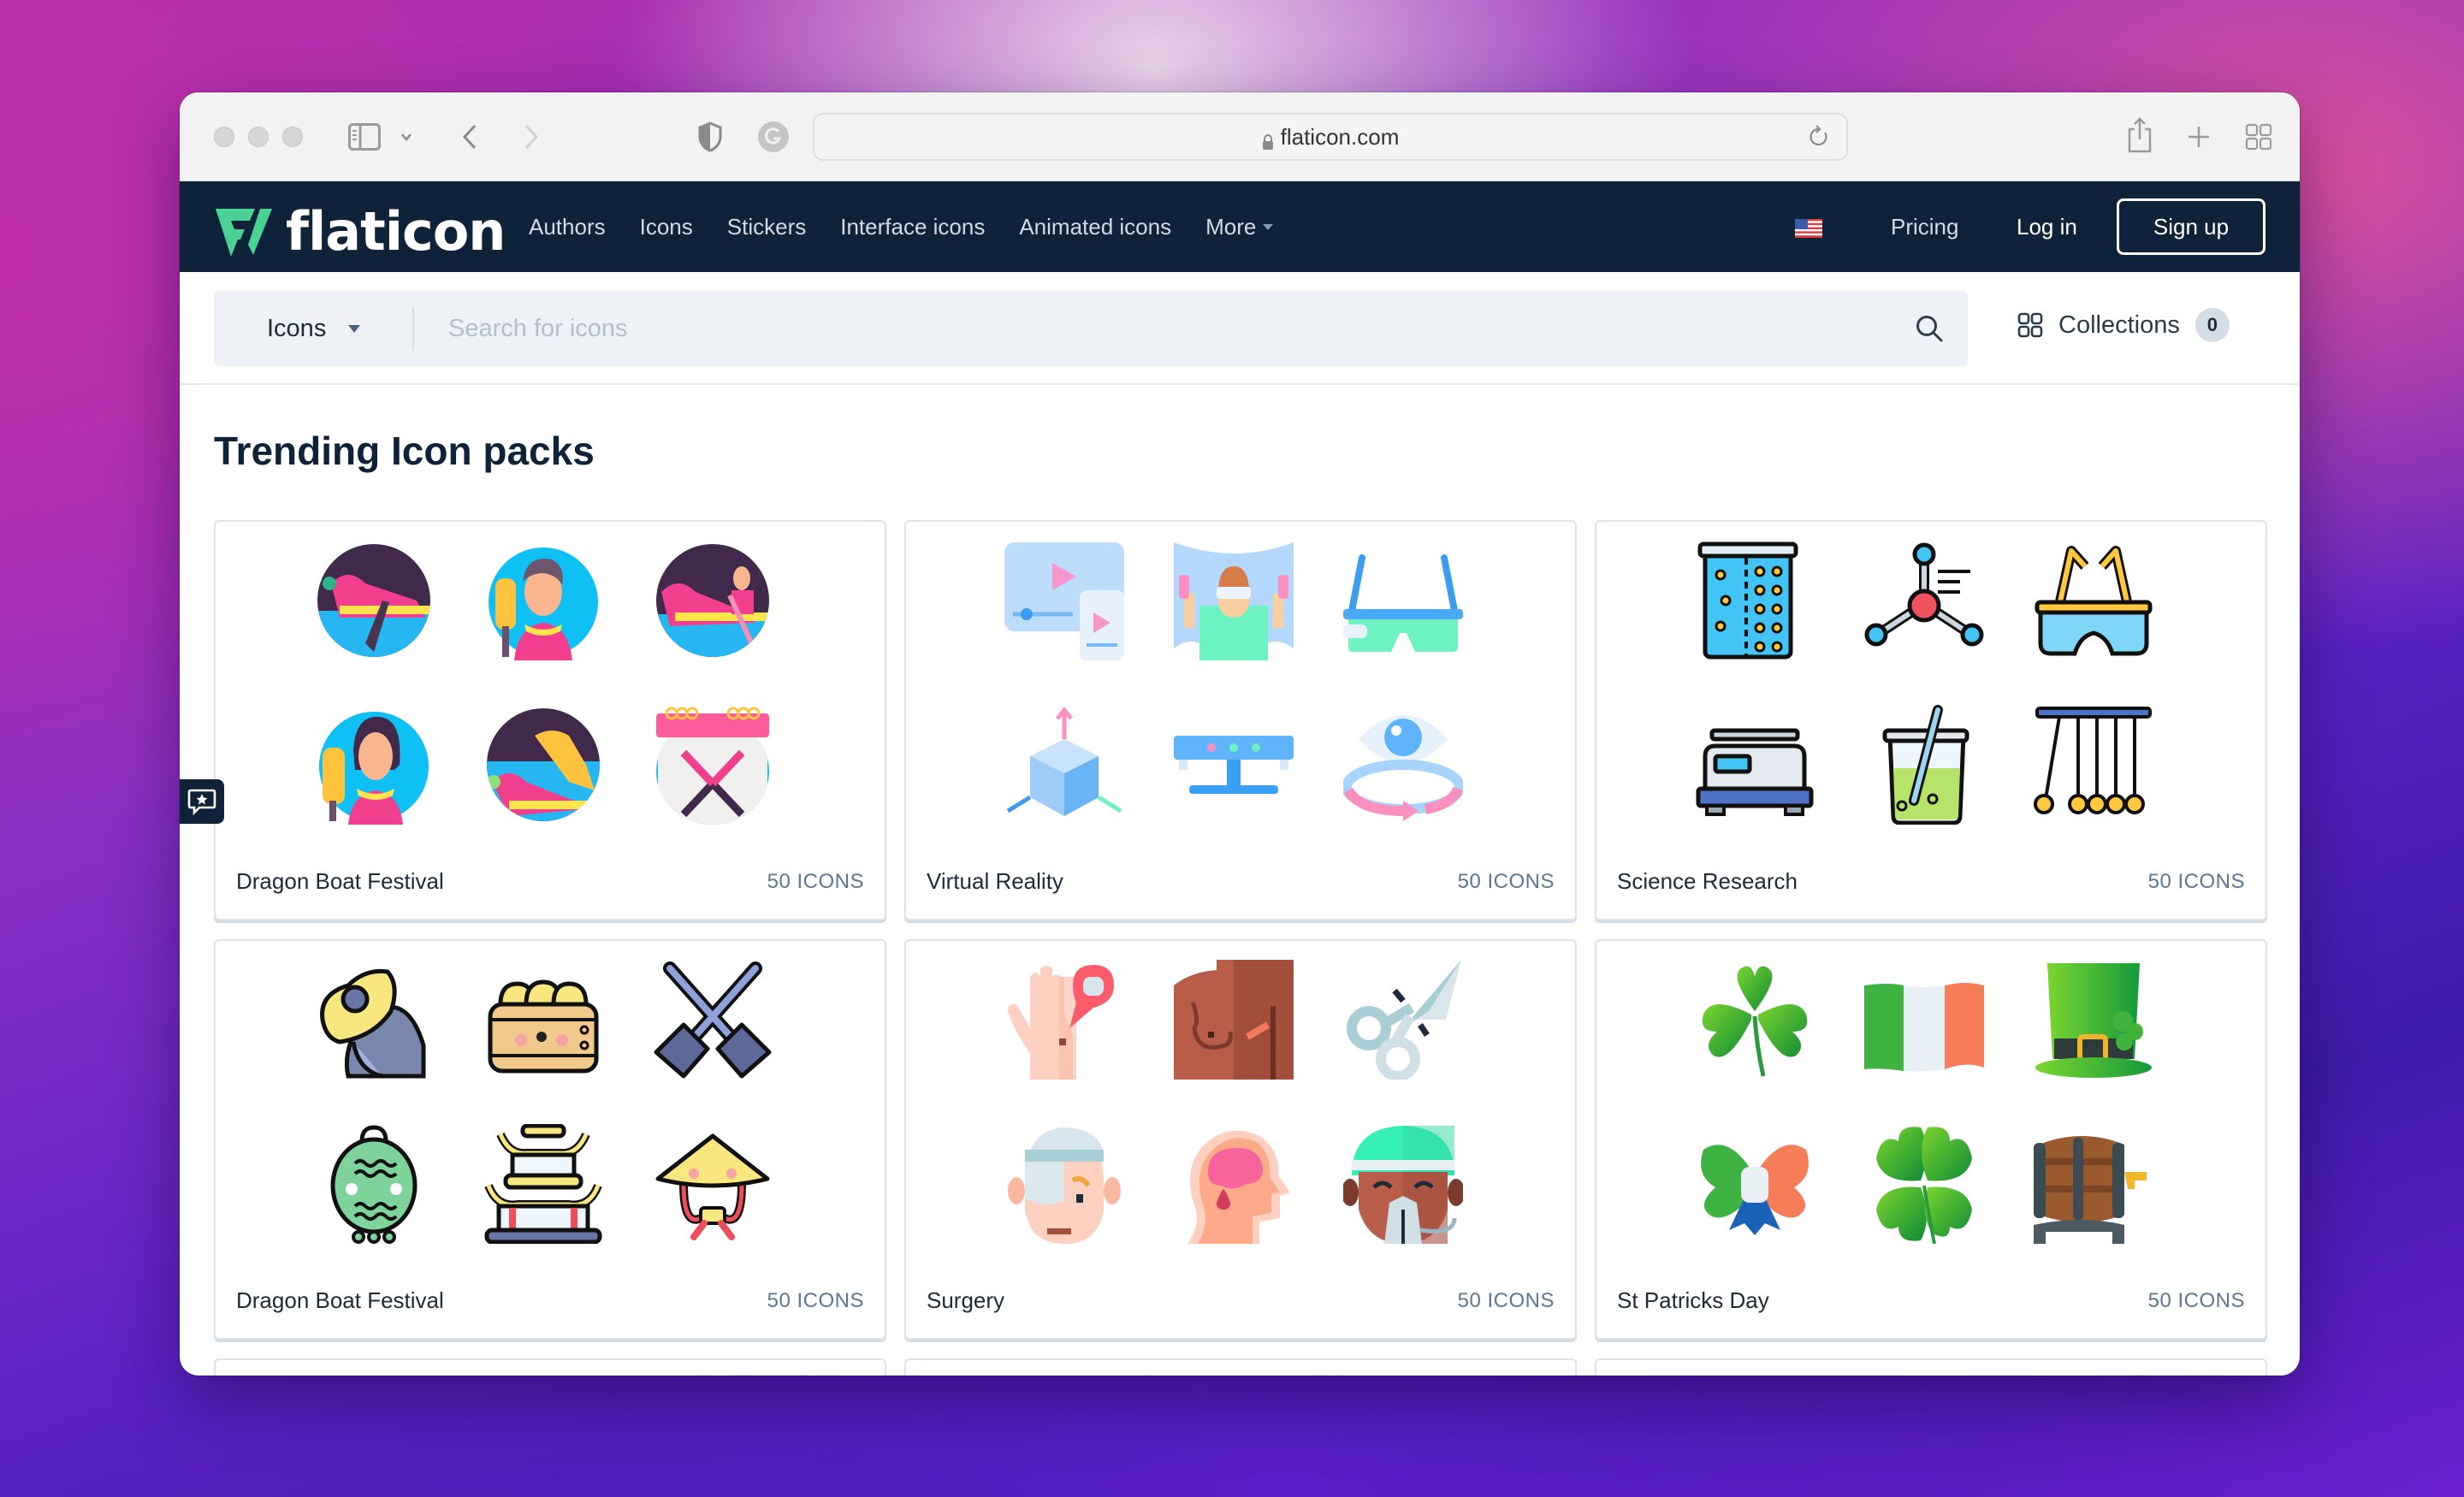 The image size is (2464, 1497). I want to click on breast-surgery-icon, so click(1234, 1020).